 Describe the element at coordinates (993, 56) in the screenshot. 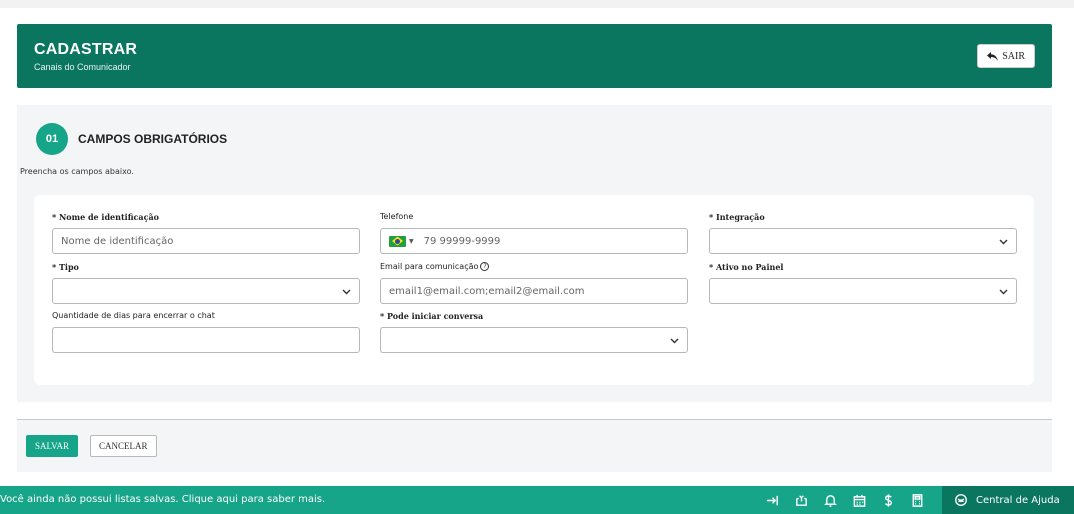

I see `reply-arrow-icon` at that location.